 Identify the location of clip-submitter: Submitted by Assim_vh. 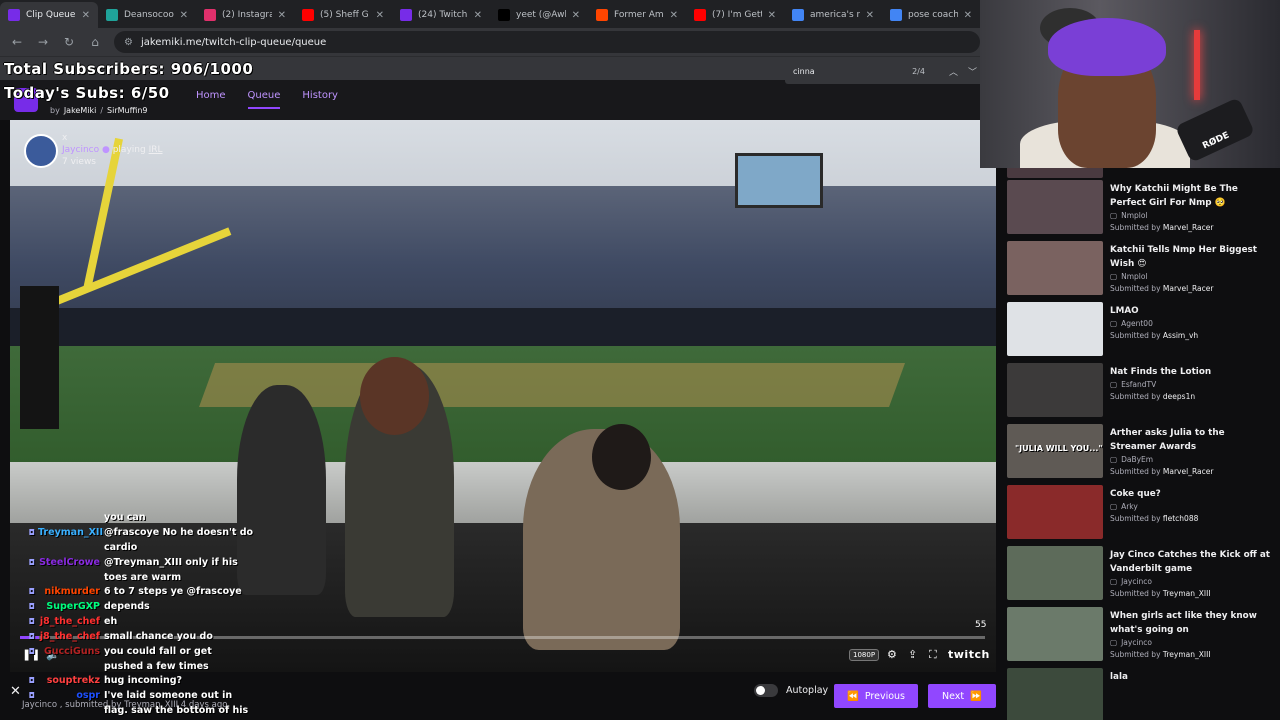
(1154, 335).